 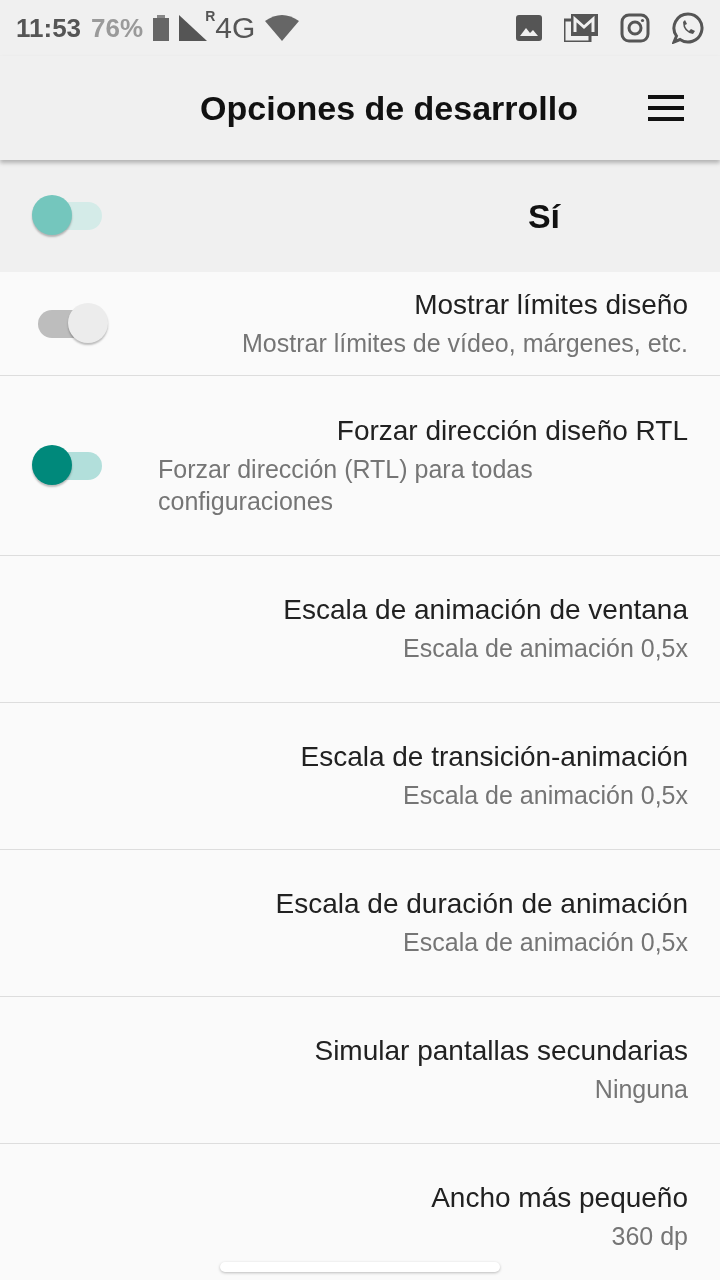 What do you see at coordinates (481, 904) in the screenshot?
I see `setting-title: Escala de duración de animación` at bounding box center [481, 904].